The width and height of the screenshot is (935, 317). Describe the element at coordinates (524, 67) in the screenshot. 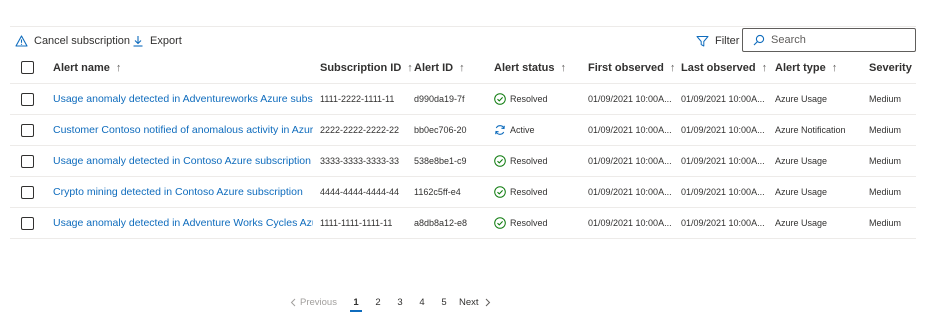

I see `column-label: Alert status` at that location.